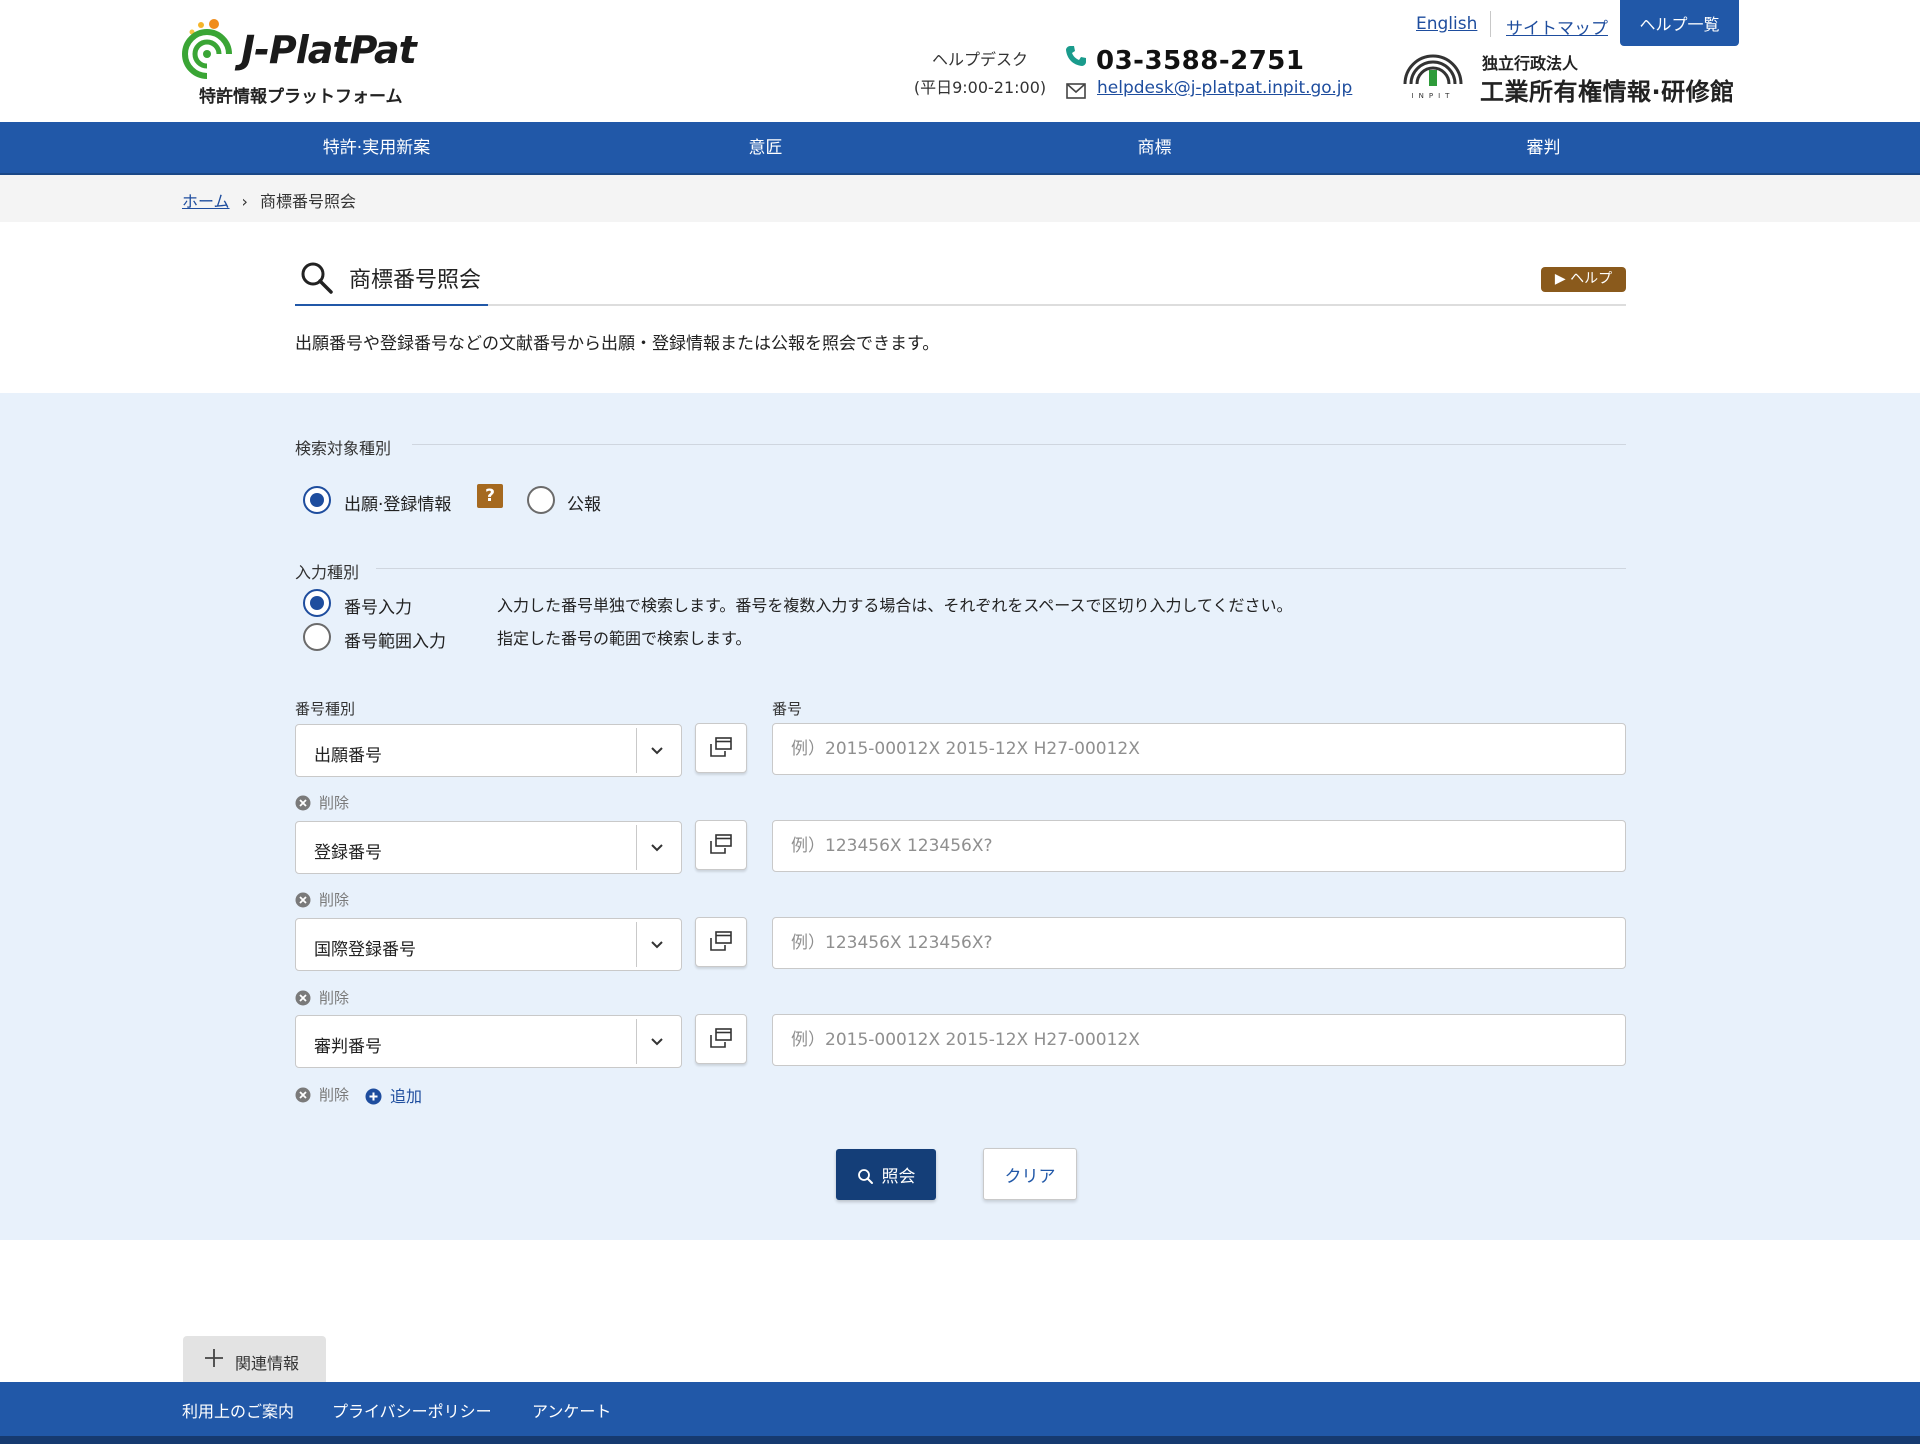 The image size is (1920, 1444). What do you see at coordinates (1679, 23) in the screenshot?
I see `help-list-button: ヘルプ一覧` at bounding box center [1679, 23].